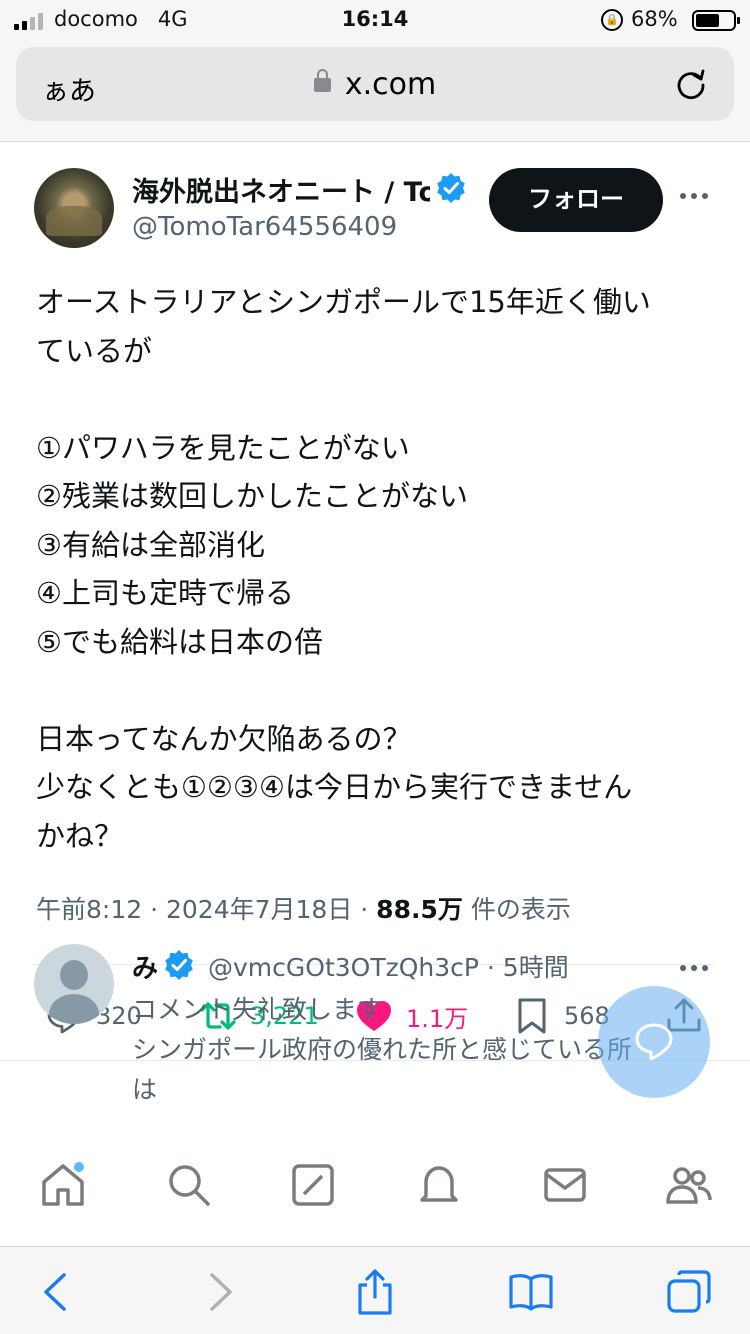 The height and width of the screenshot is (1334, 750). What do you see at coordinates (520, 909) in the screenshot?
I see `view-label: 件の表示` at bounding box center [520, 909].